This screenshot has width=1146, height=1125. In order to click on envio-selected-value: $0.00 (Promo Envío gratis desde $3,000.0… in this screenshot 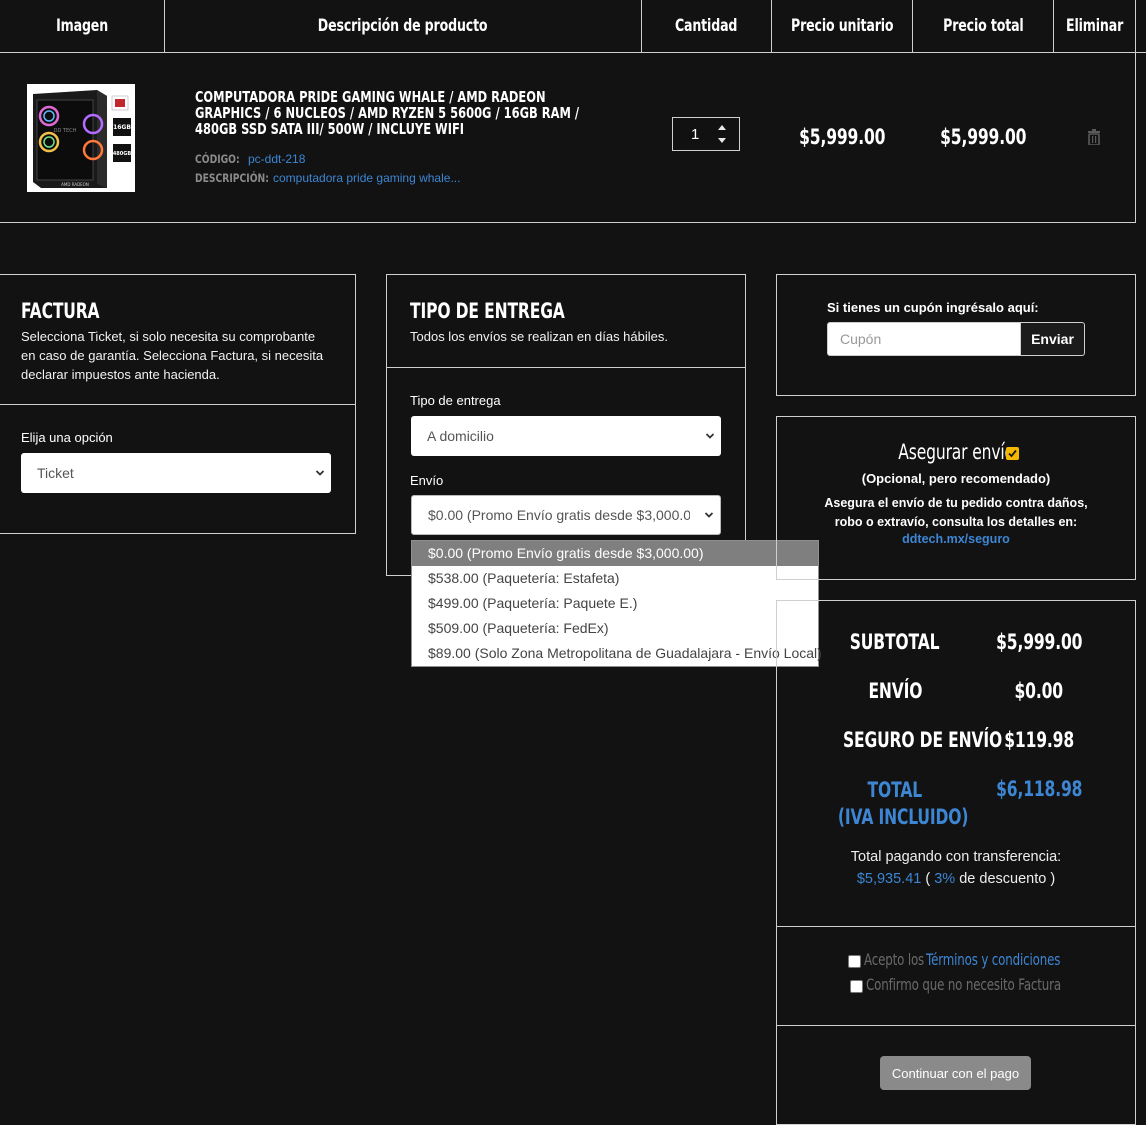, I will do `click(559, 515)`.